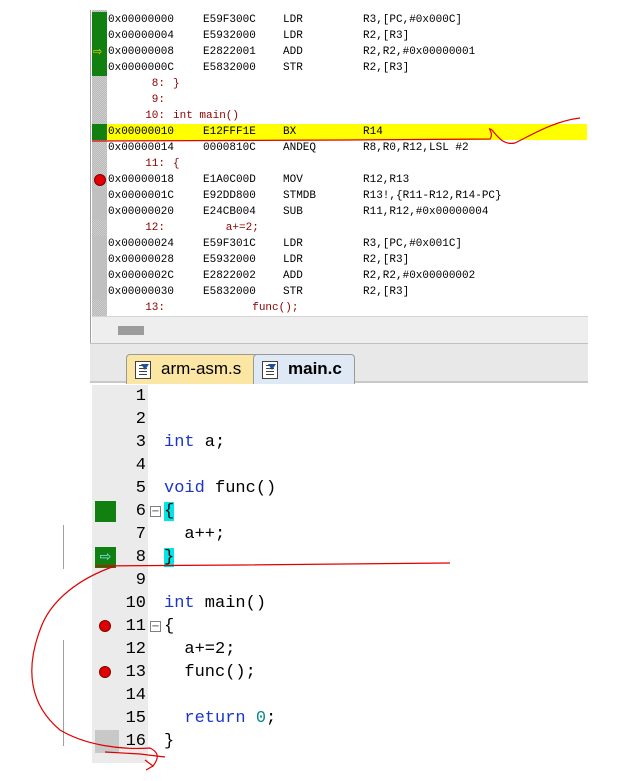  Describe the element at coordinates (340, 741) in the screenshot. I see `editor-line: 16}` at that location.